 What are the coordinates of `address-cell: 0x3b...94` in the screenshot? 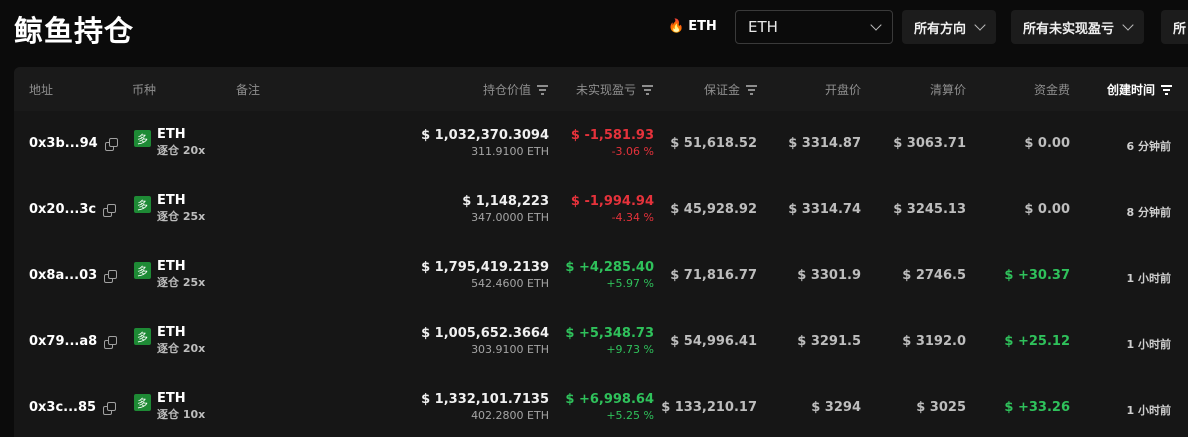 It's located at (73, 143).